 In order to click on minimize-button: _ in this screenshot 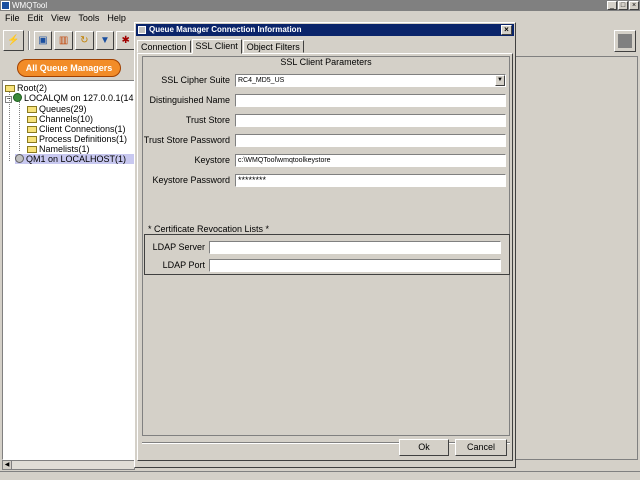, I will do `click(612, 5)`.